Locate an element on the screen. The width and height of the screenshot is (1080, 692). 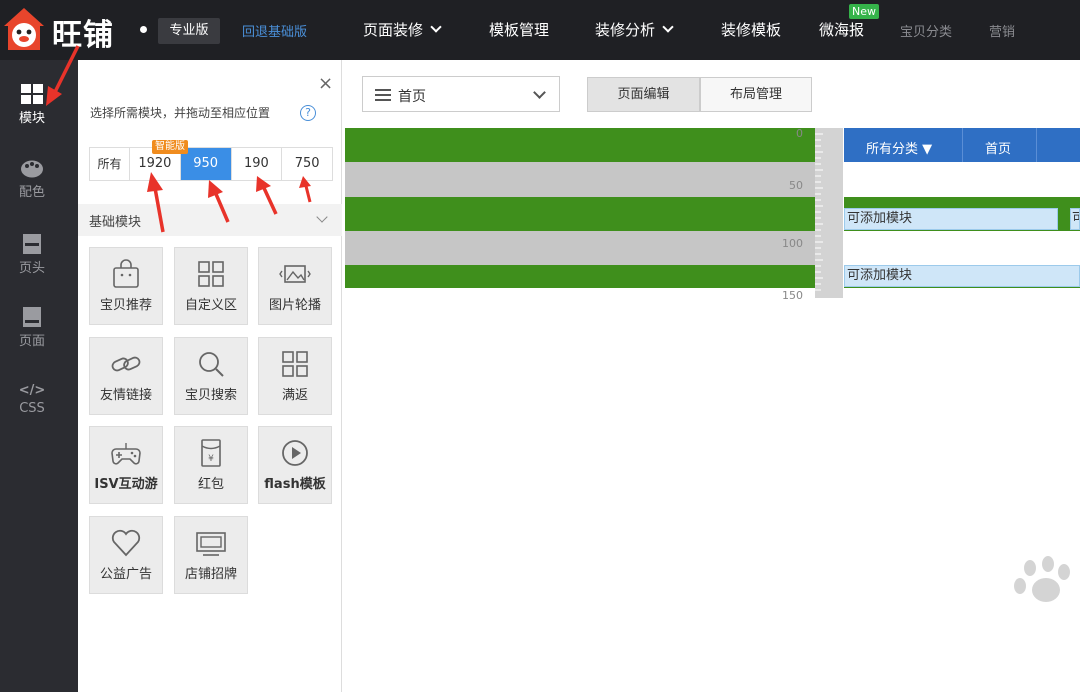
tab-layout-management: 布局管理 is located at coordinates (756, 94).